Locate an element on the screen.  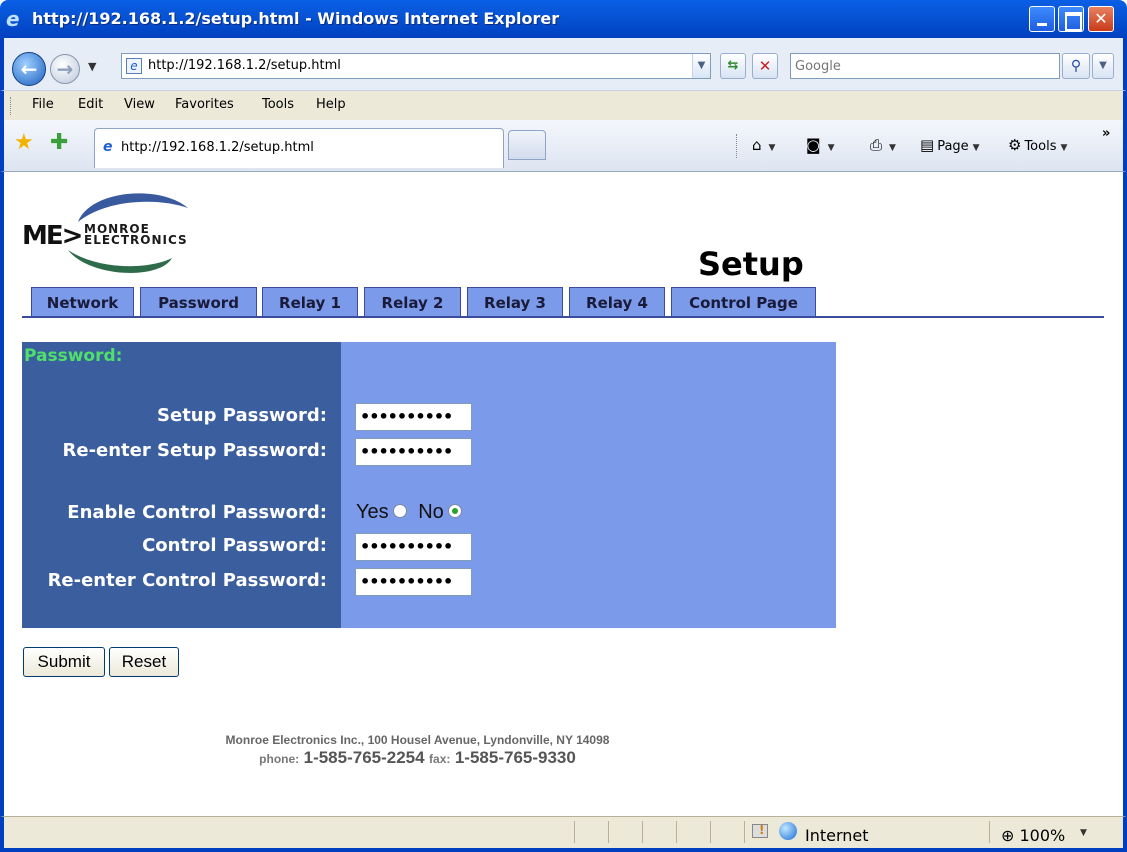
forward-arrow-icon: → is located at coordinates (65, 69).